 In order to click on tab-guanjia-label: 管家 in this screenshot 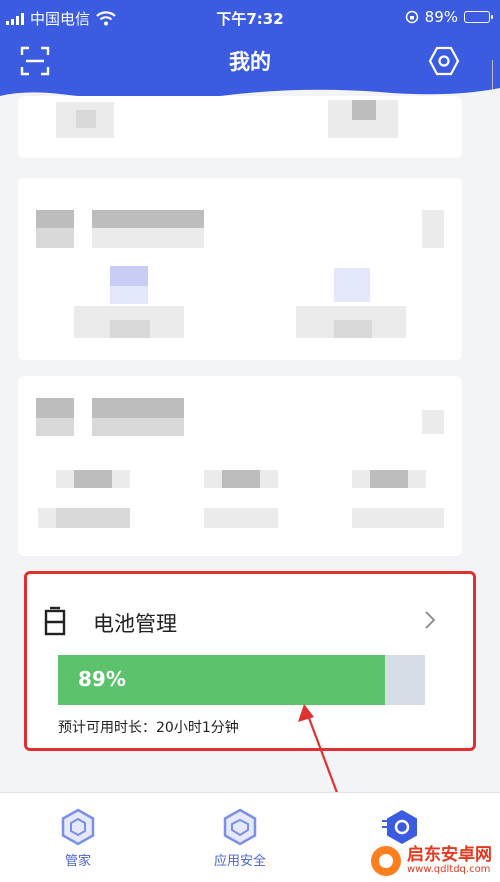, I will do `click(77, 861)`.